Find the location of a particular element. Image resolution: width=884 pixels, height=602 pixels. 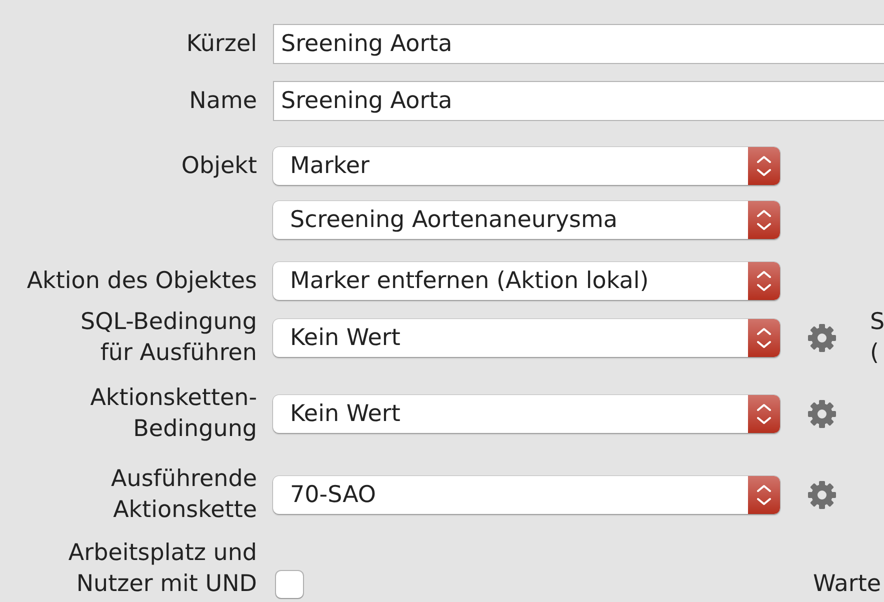

field-label: S ( is located at coordinates (877, 338).